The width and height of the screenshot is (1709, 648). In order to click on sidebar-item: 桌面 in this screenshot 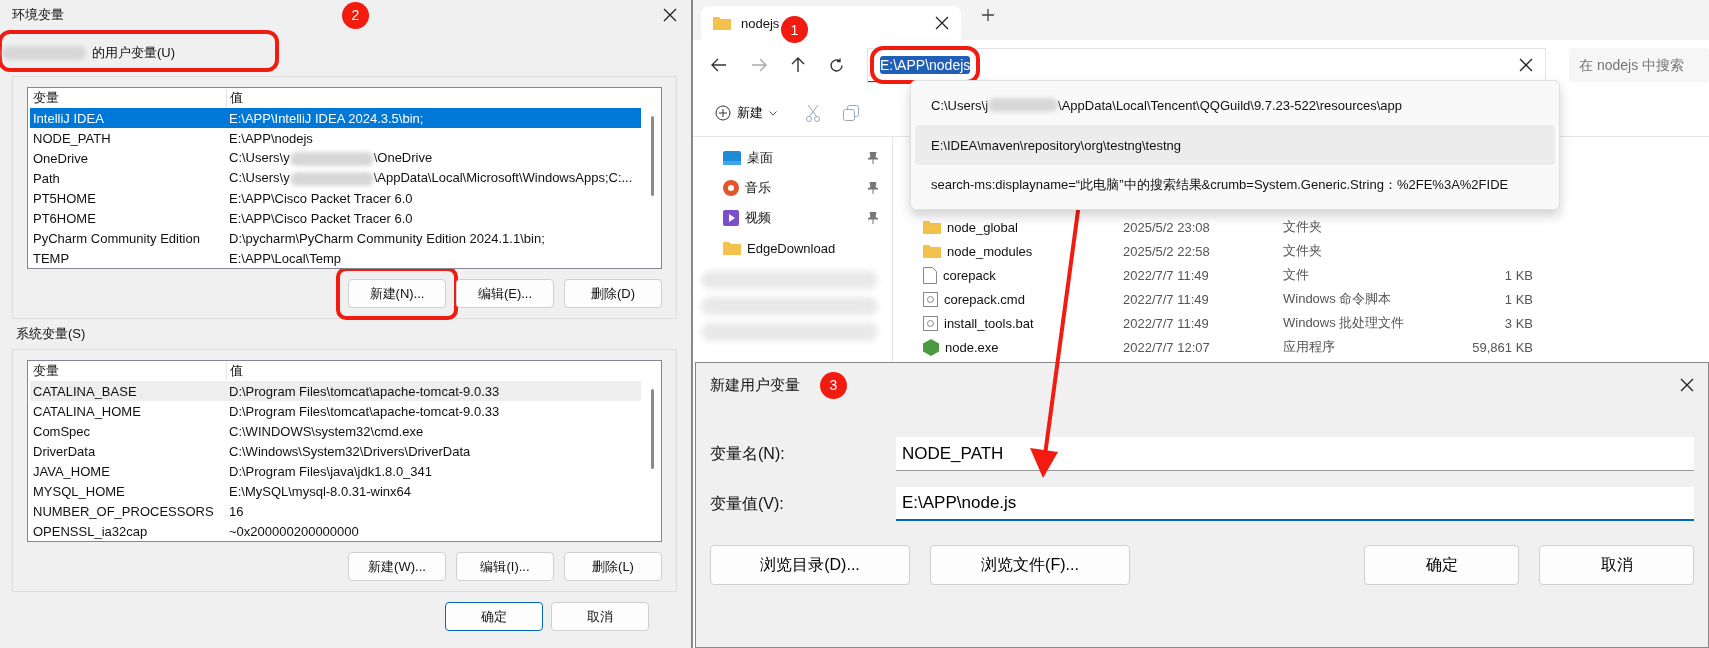, I will do `click(792, 158)`.